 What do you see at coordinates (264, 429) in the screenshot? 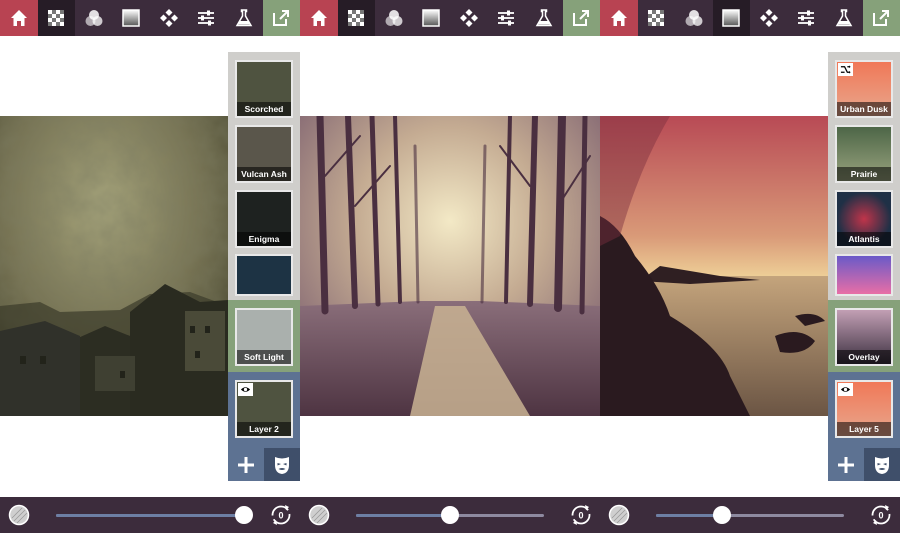
I see `thumb-label: Layer 2` at bounding box center [264, 429].